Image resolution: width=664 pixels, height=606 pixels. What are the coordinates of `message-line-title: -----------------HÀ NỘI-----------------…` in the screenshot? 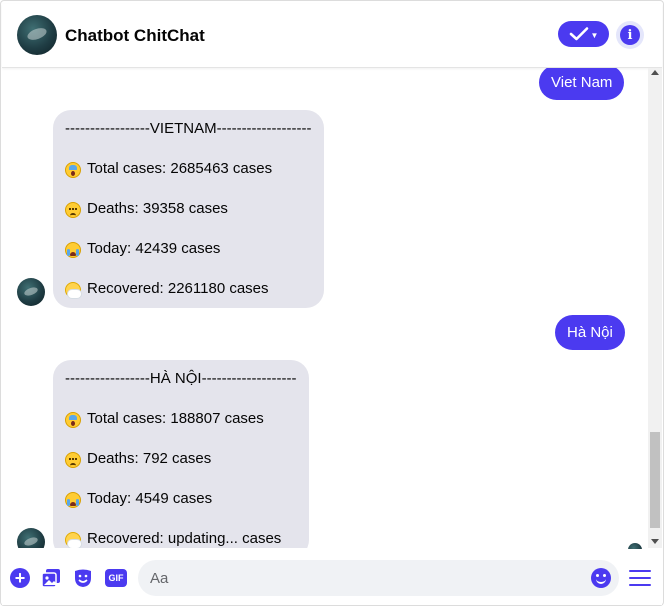 It's located at (181, 378).